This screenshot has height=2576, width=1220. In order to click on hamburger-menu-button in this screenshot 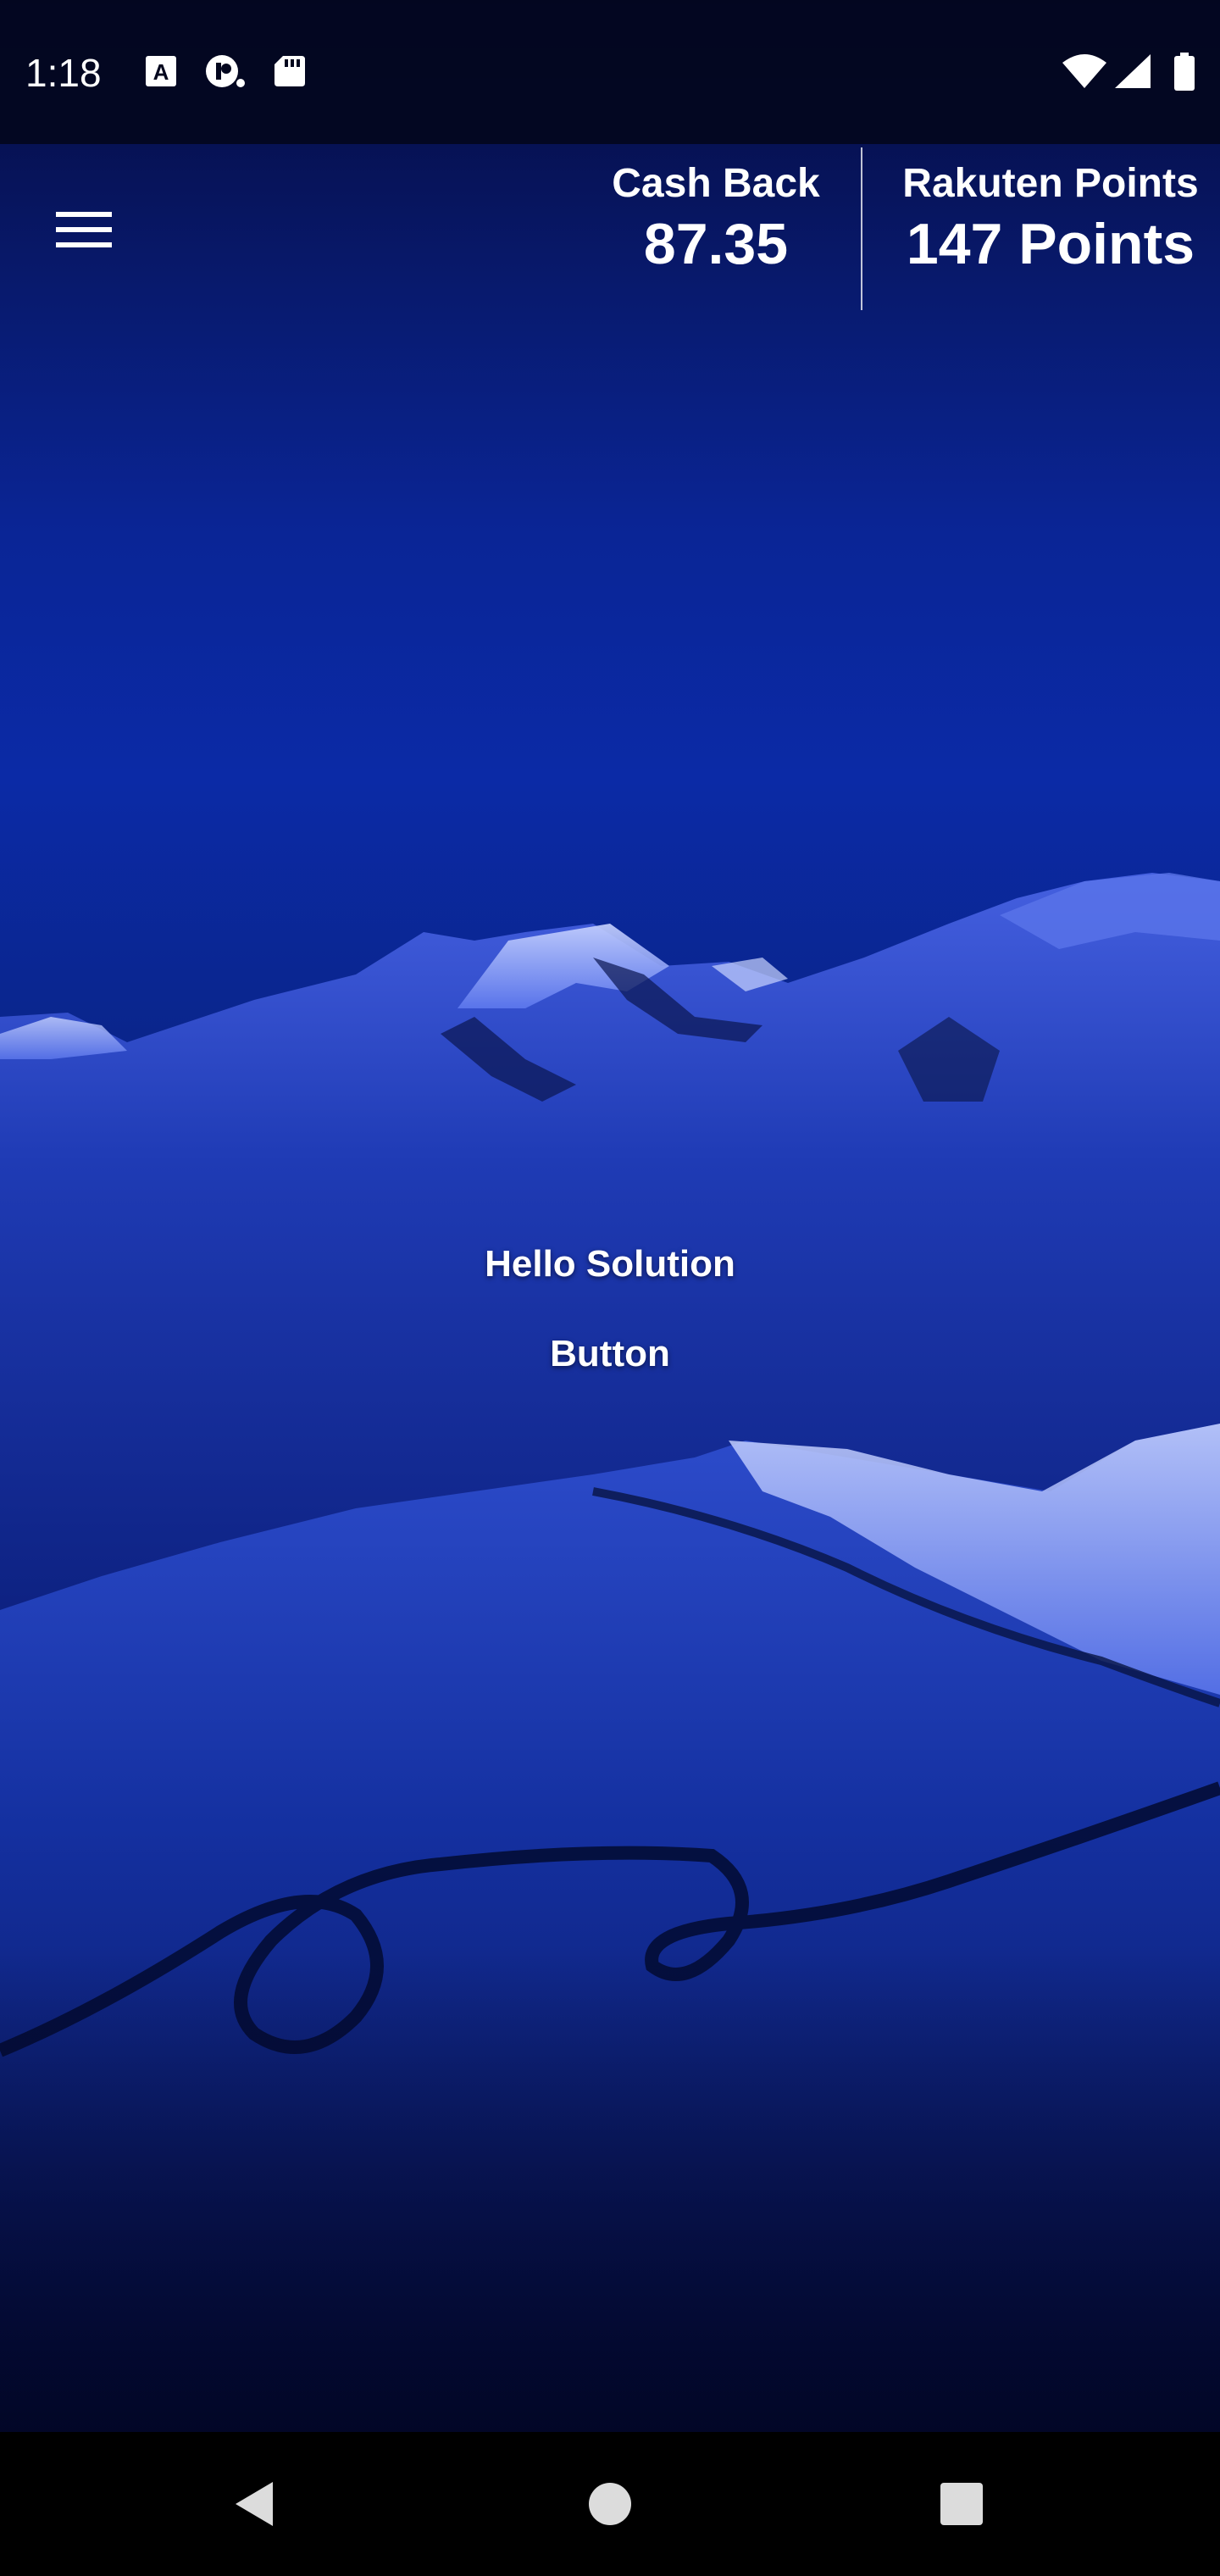, I will do `click(83, 229)`.